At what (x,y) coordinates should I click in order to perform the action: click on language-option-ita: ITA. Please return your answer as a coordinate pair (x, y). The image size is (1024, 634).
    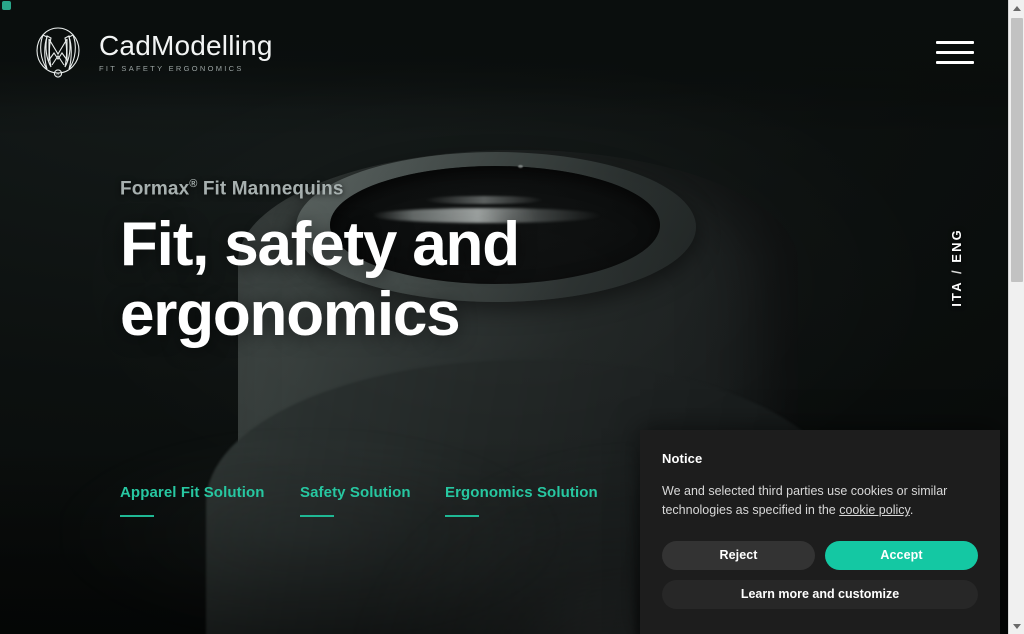
    Looking at the image, I should click on (956, 293).